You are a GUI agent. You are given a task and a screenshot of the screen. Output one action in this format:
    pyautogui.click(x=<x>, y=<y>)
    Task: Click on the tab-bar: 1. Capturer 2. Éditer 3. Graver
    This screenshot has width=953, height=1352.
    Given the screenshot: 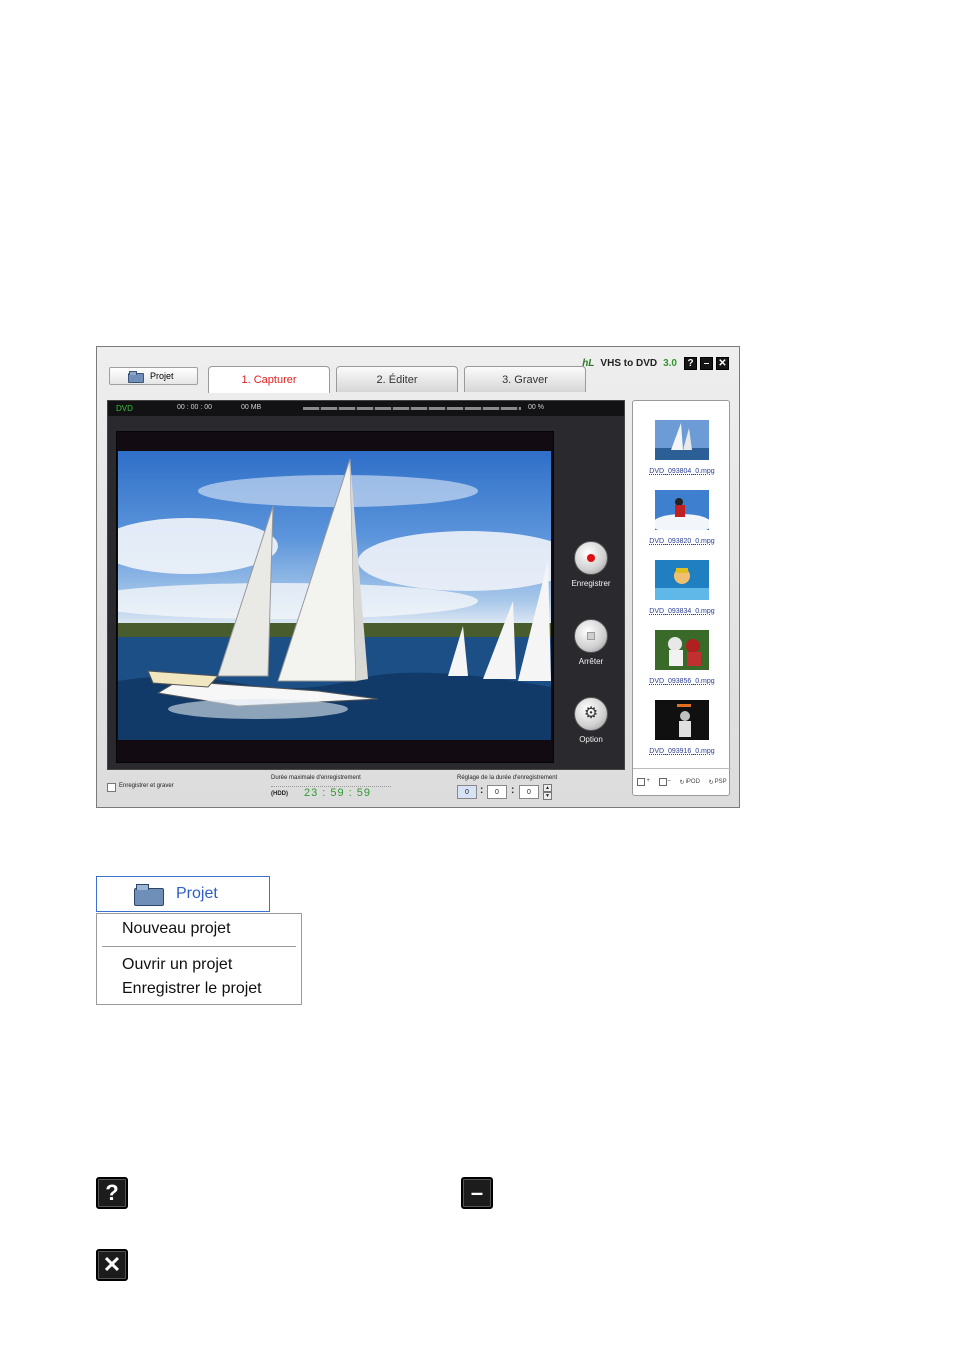 What is the action you would take?
    pyautogui.click(x=397, y=379)
    